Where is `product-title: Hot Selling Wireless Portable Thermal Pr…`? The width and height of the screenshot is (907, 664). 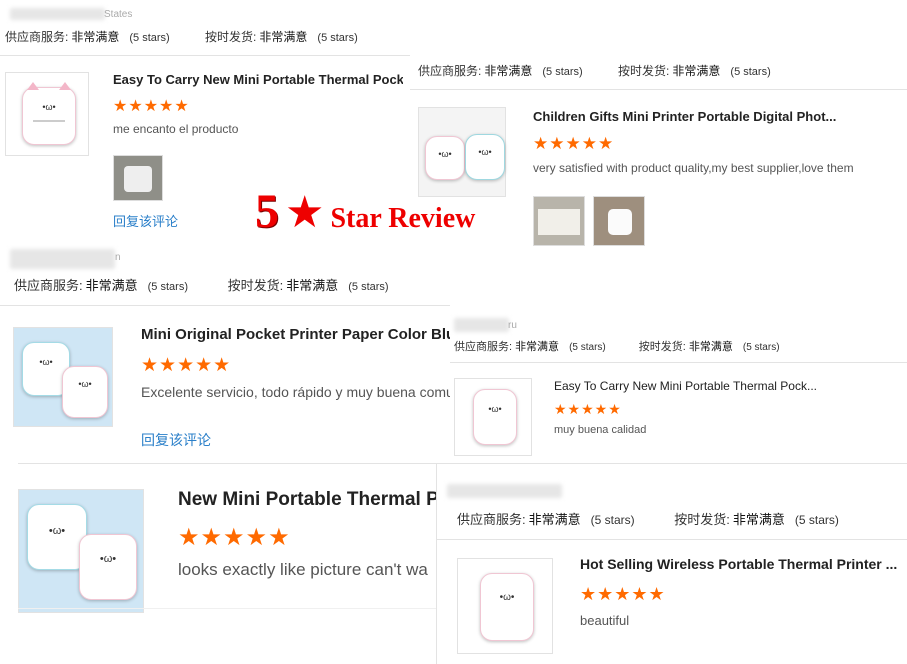
product-title: Hot Selling Wireless Portable Thermal Pr… is located at coordinates (740, 564).